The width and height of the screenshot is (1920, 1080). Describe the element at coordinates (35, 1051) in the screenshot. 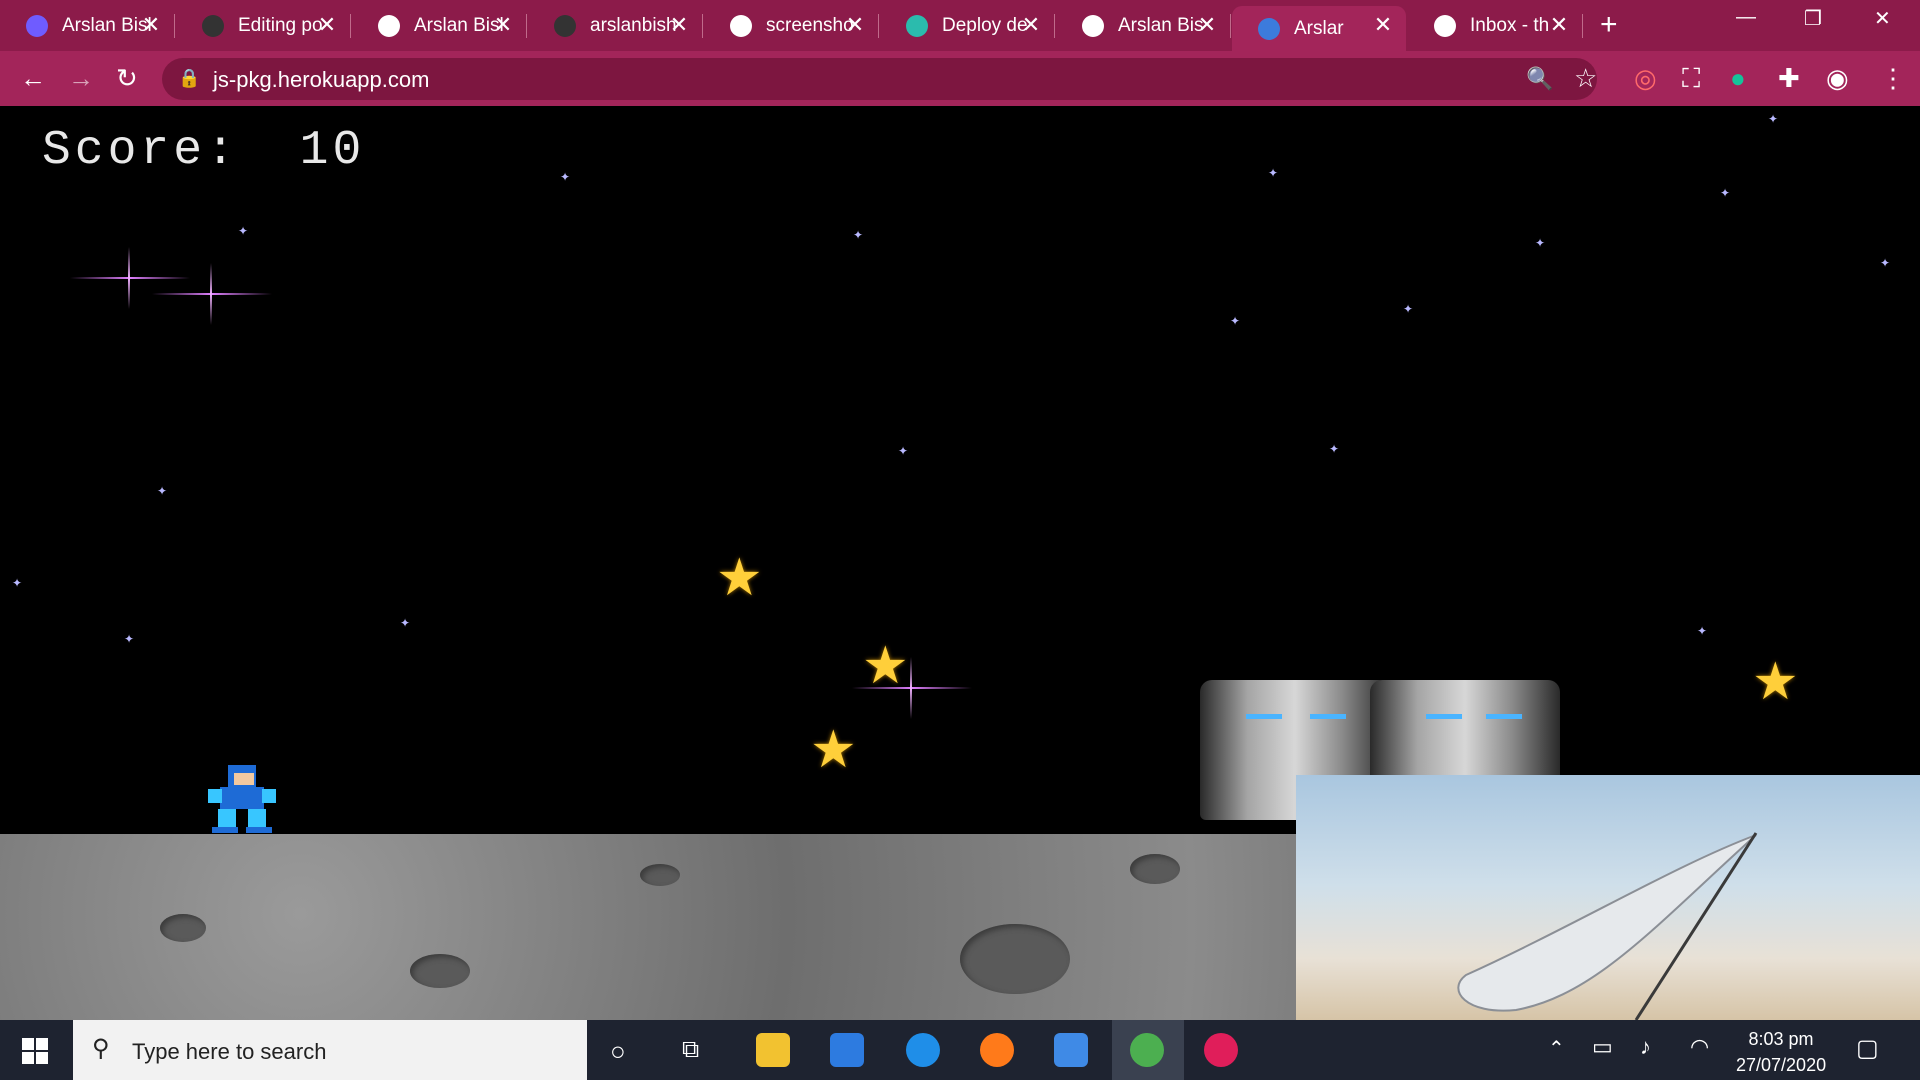

I see `start-button` at that location.